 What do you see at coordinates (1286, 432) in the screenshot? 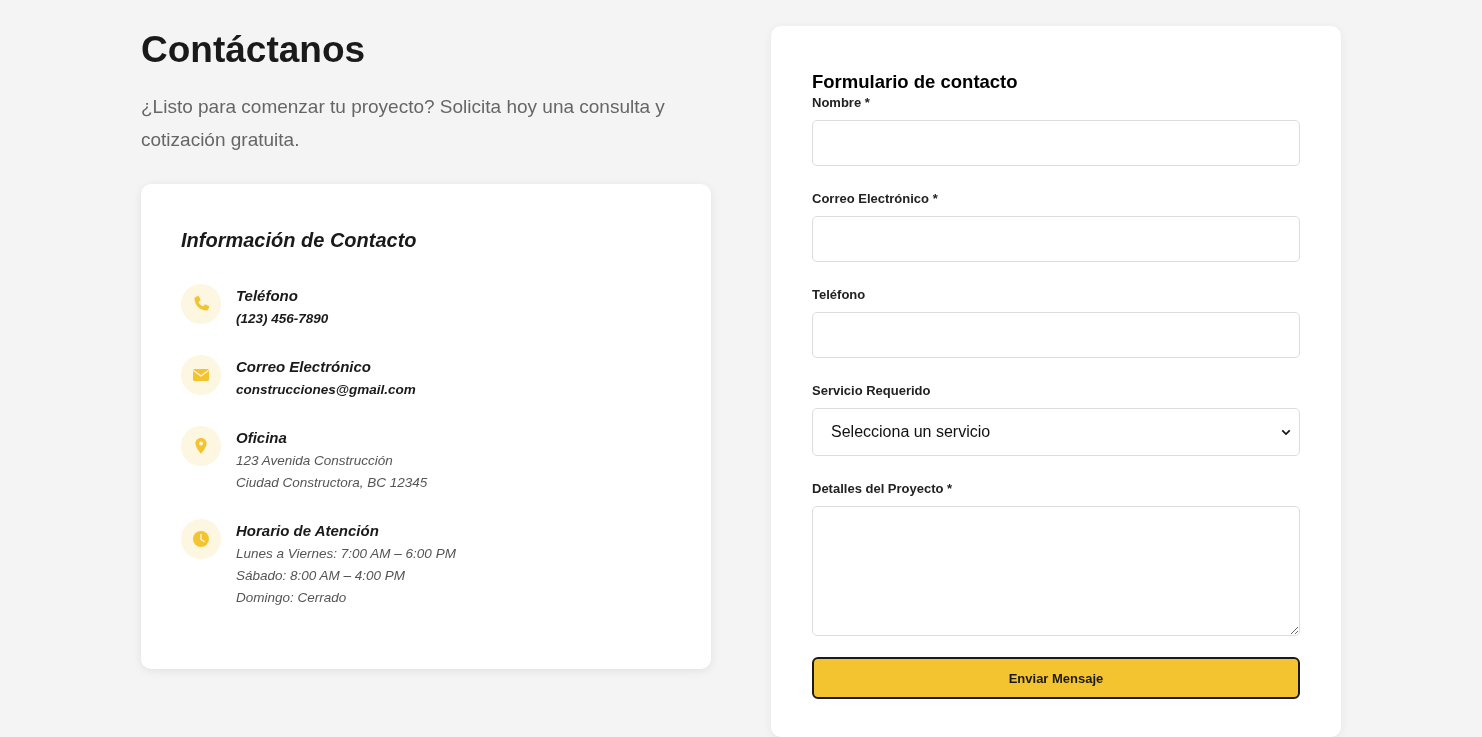
I see `chevron-icon` at bounding box center [1286, 432].